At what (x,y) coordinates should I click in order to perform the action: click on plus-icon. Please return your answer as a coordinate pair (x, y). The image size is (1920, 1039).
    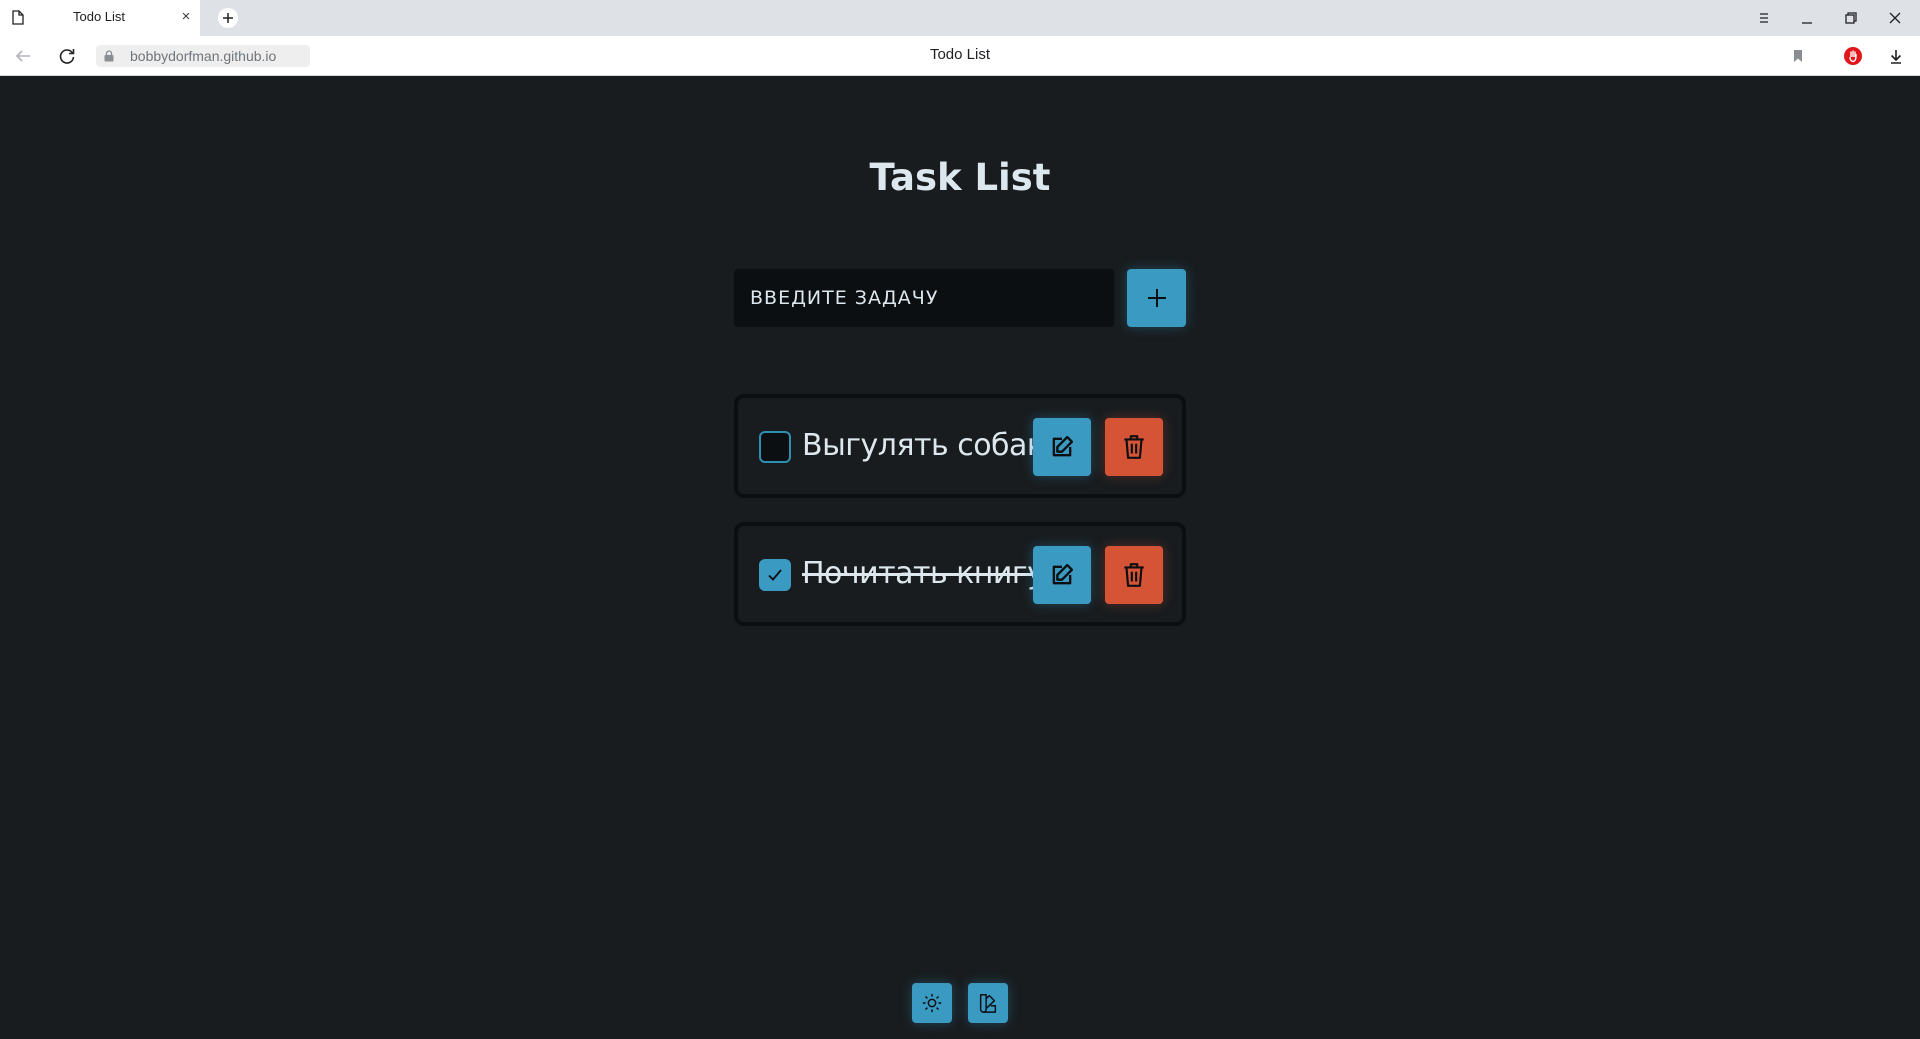
    Looking at the image, I should click on (1156, 298).